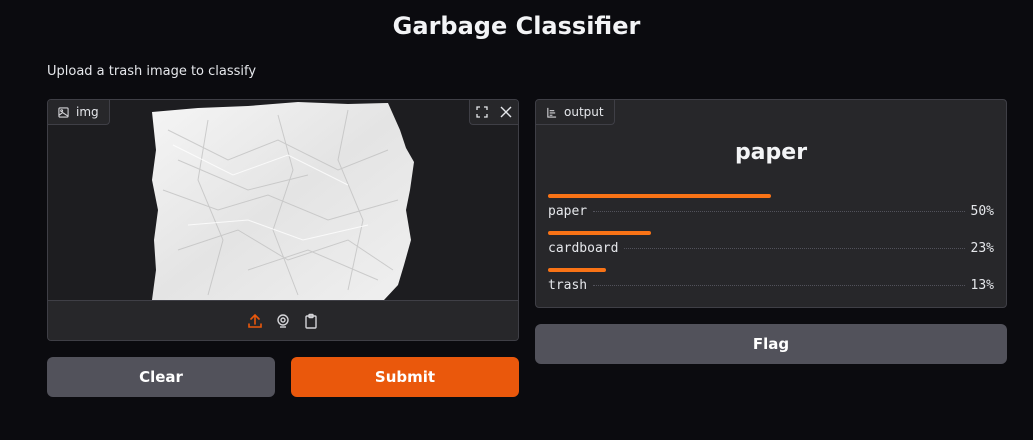  I want to click on image-input-label-text: img, so click(87, 112).